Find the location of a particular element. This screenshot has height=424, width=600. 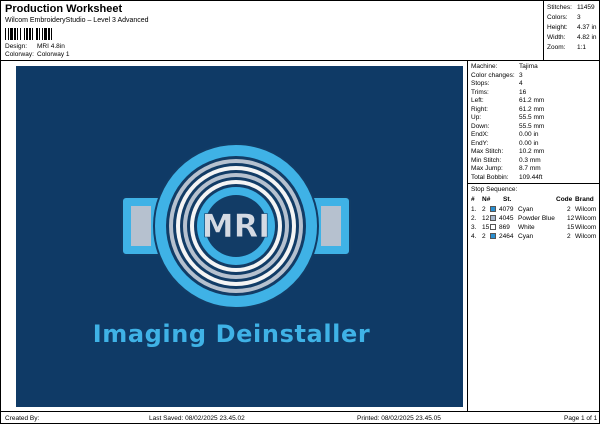

info-row: EndX: 0.00 in is located at coordinates (535, 134).